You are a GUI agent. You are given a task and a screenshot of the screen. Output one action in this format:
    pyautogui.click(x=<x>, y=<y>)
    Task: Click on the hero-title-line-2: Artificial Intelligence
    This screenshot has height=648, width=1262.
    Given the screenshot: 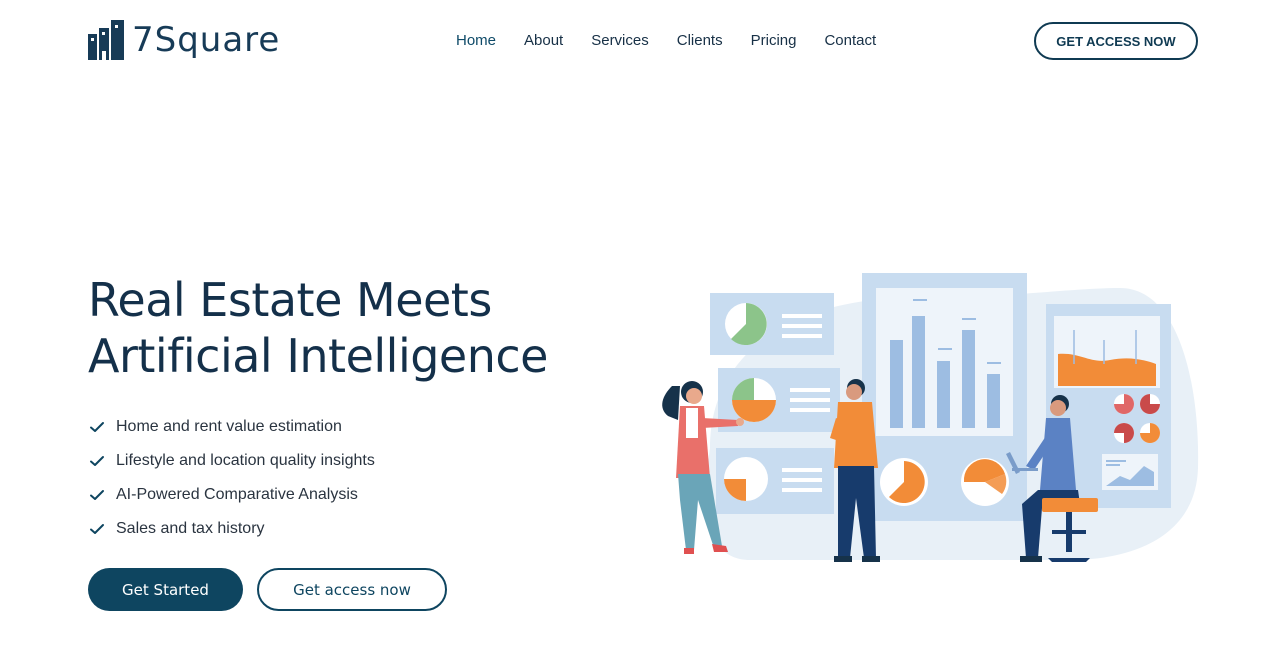 What is the action you would take?
    pyautogui.click(x=318, y=356)
    